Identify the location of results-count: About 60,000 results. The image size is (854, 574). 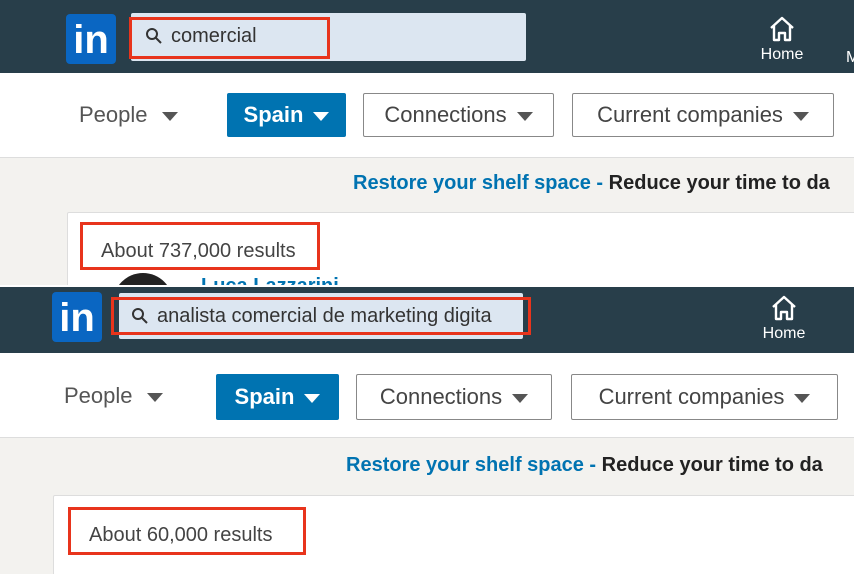
(181, 535).